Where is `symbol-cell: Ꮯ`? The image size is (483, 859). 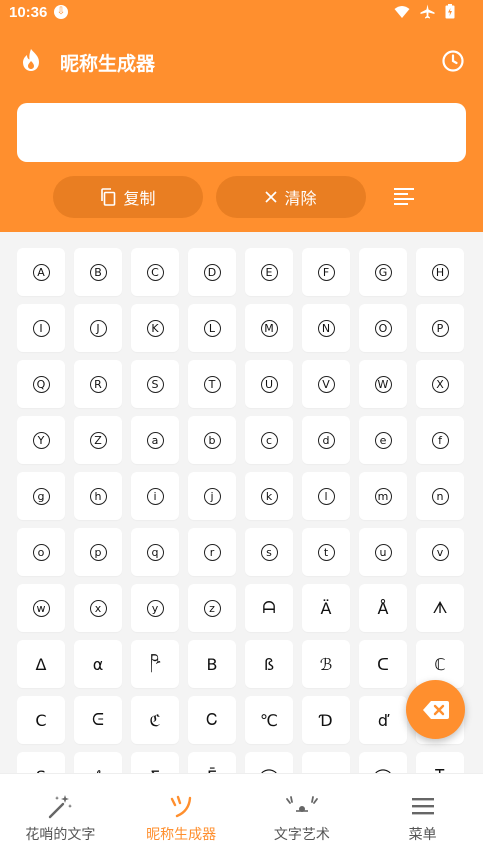
symbol-cell: Ꮯ is located at coordinates (212, 720).